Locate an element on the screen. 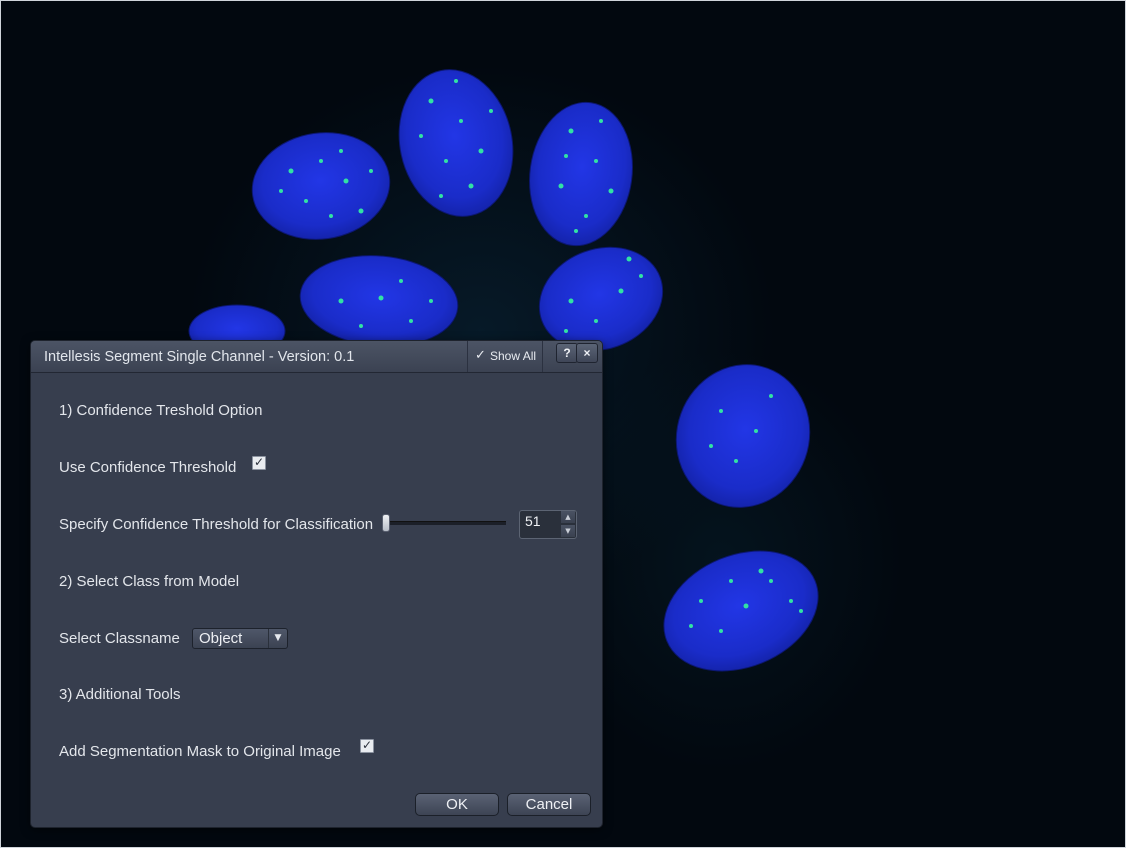 This screenshot has height=848, width=1126. classname-dropdown: Object ▼ is located at coordinates (240, 638).